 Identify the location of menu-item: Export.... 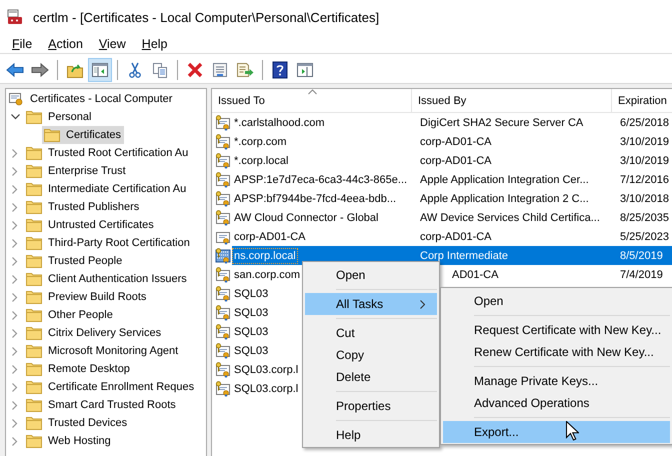
(556, 432).